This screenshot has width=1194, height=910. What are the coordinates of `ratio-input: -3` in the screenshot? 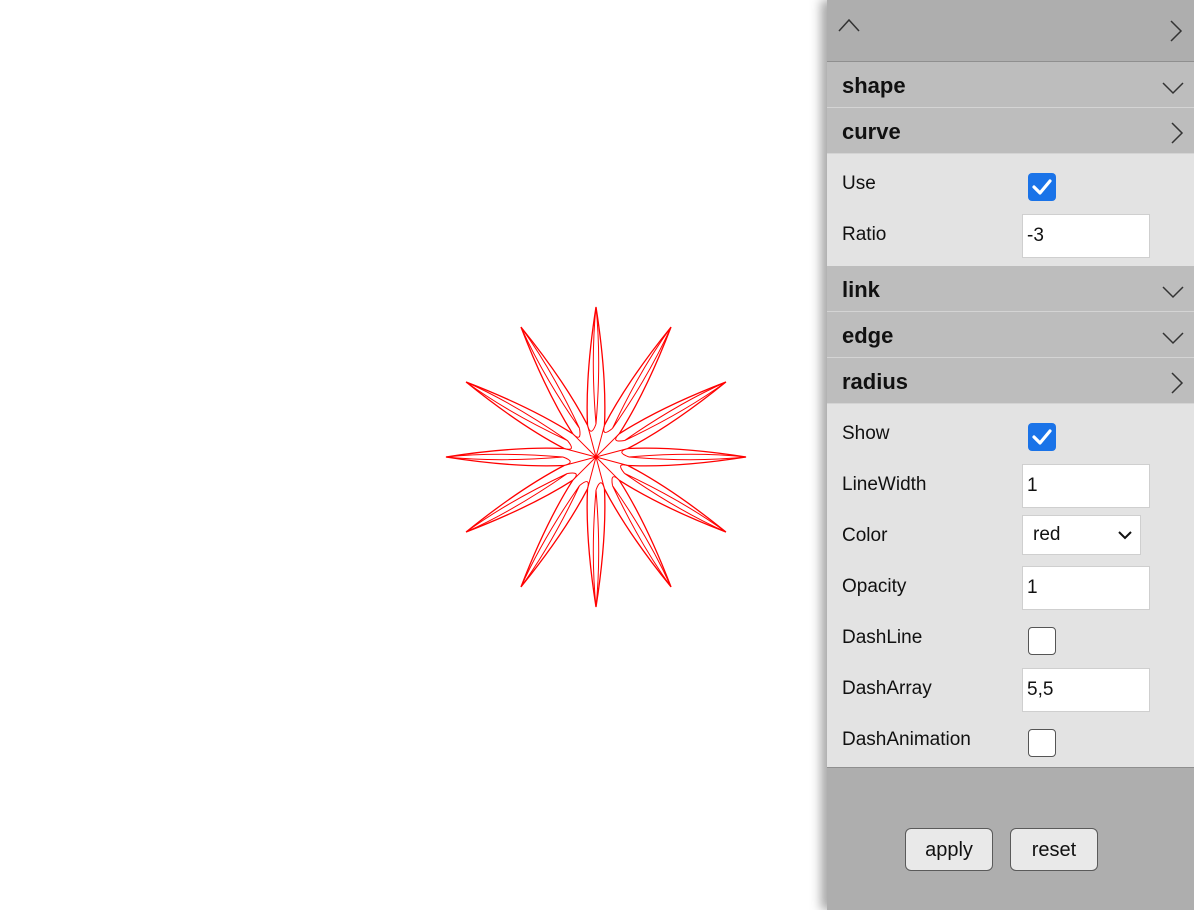 It's located at (1086, 236).